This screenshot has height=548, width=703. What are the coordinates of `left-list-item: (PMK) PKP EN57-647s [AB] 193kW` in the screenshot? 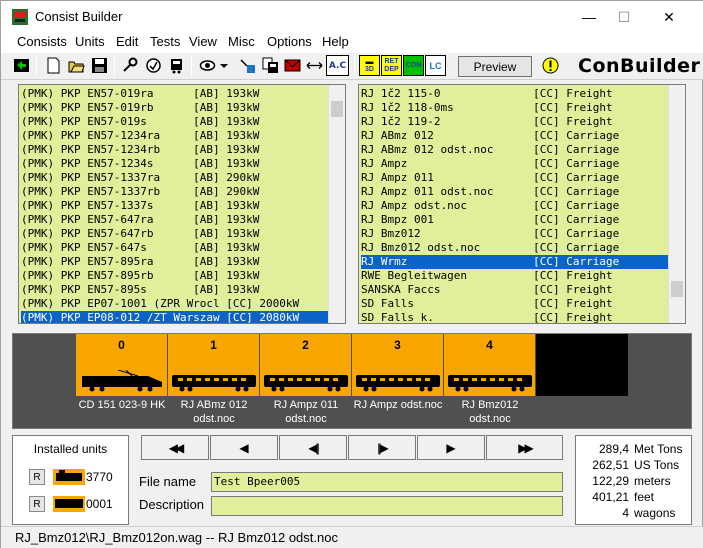 It's located at (174, 248).